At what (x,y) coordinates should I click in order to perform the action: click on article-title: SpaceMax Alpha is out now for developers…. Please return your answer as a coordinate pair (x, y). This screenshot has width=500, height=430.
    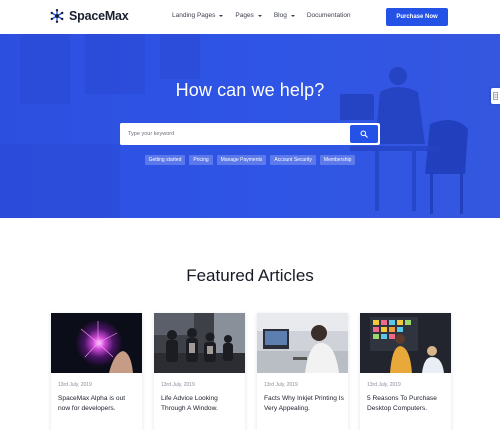
    Looking at the image, I should click on (98, 403).